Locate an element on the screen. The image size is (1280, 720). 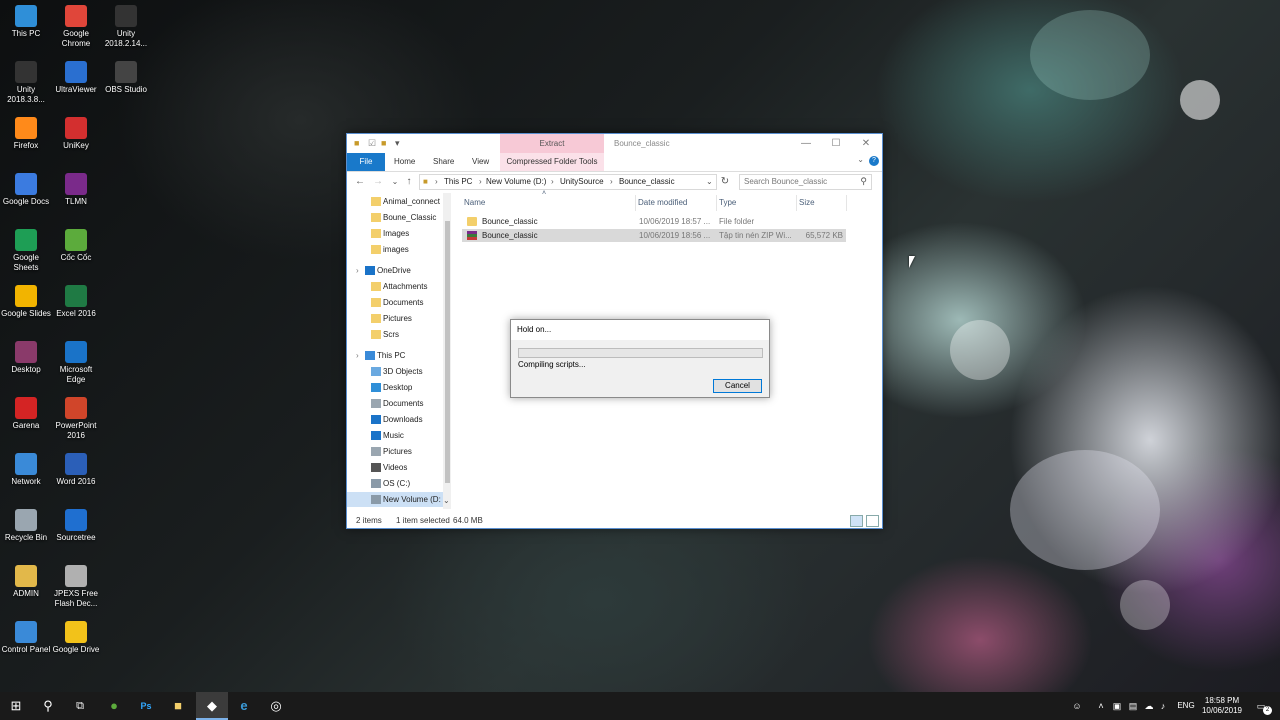
refresh-icon: ↻ is located at coordinates (725, 182).